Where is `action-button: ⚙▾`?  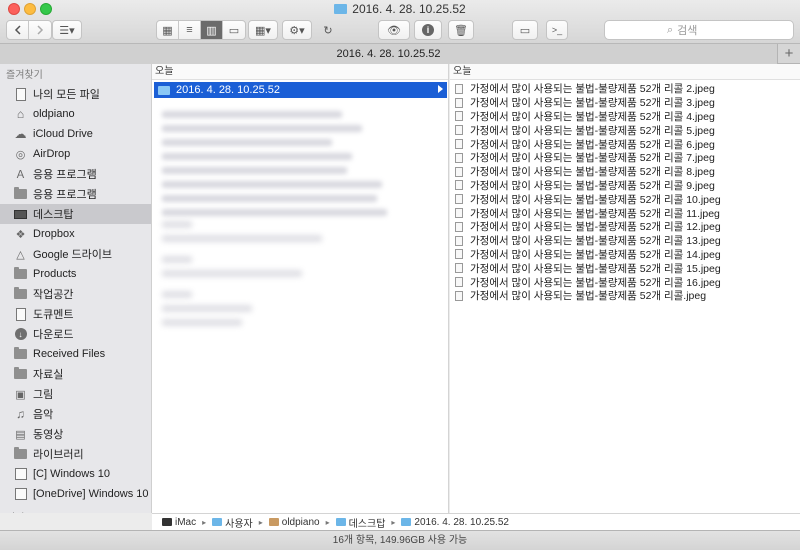
action-button: ⚙▾ is located at coordinates (297, 30).